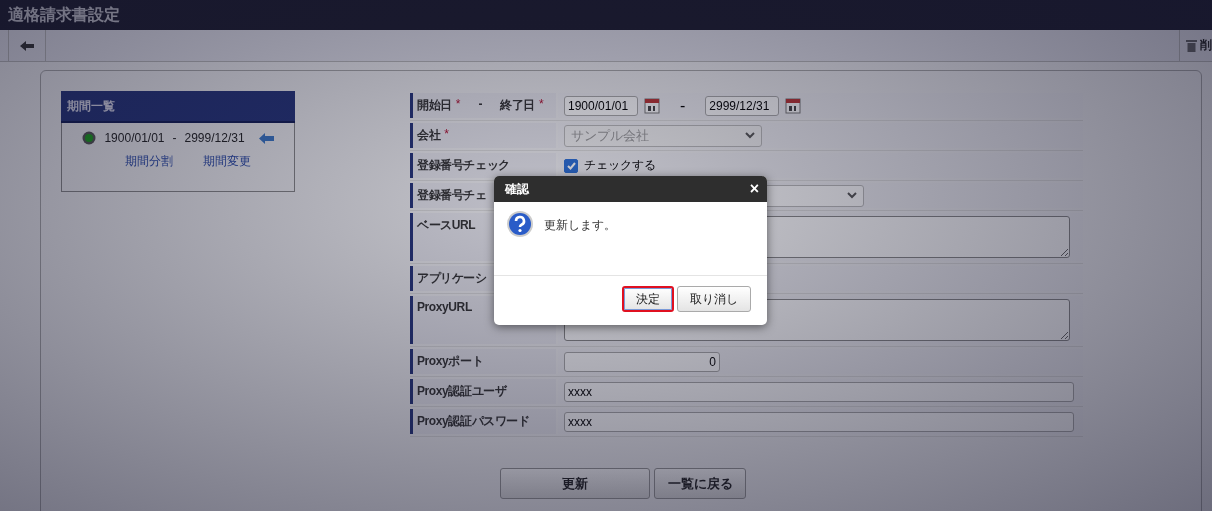  What do you see at coordinates (178, 107) in the screenshot?
I see `period-list-header: 期間一覧` at bounding box center [178, 107].